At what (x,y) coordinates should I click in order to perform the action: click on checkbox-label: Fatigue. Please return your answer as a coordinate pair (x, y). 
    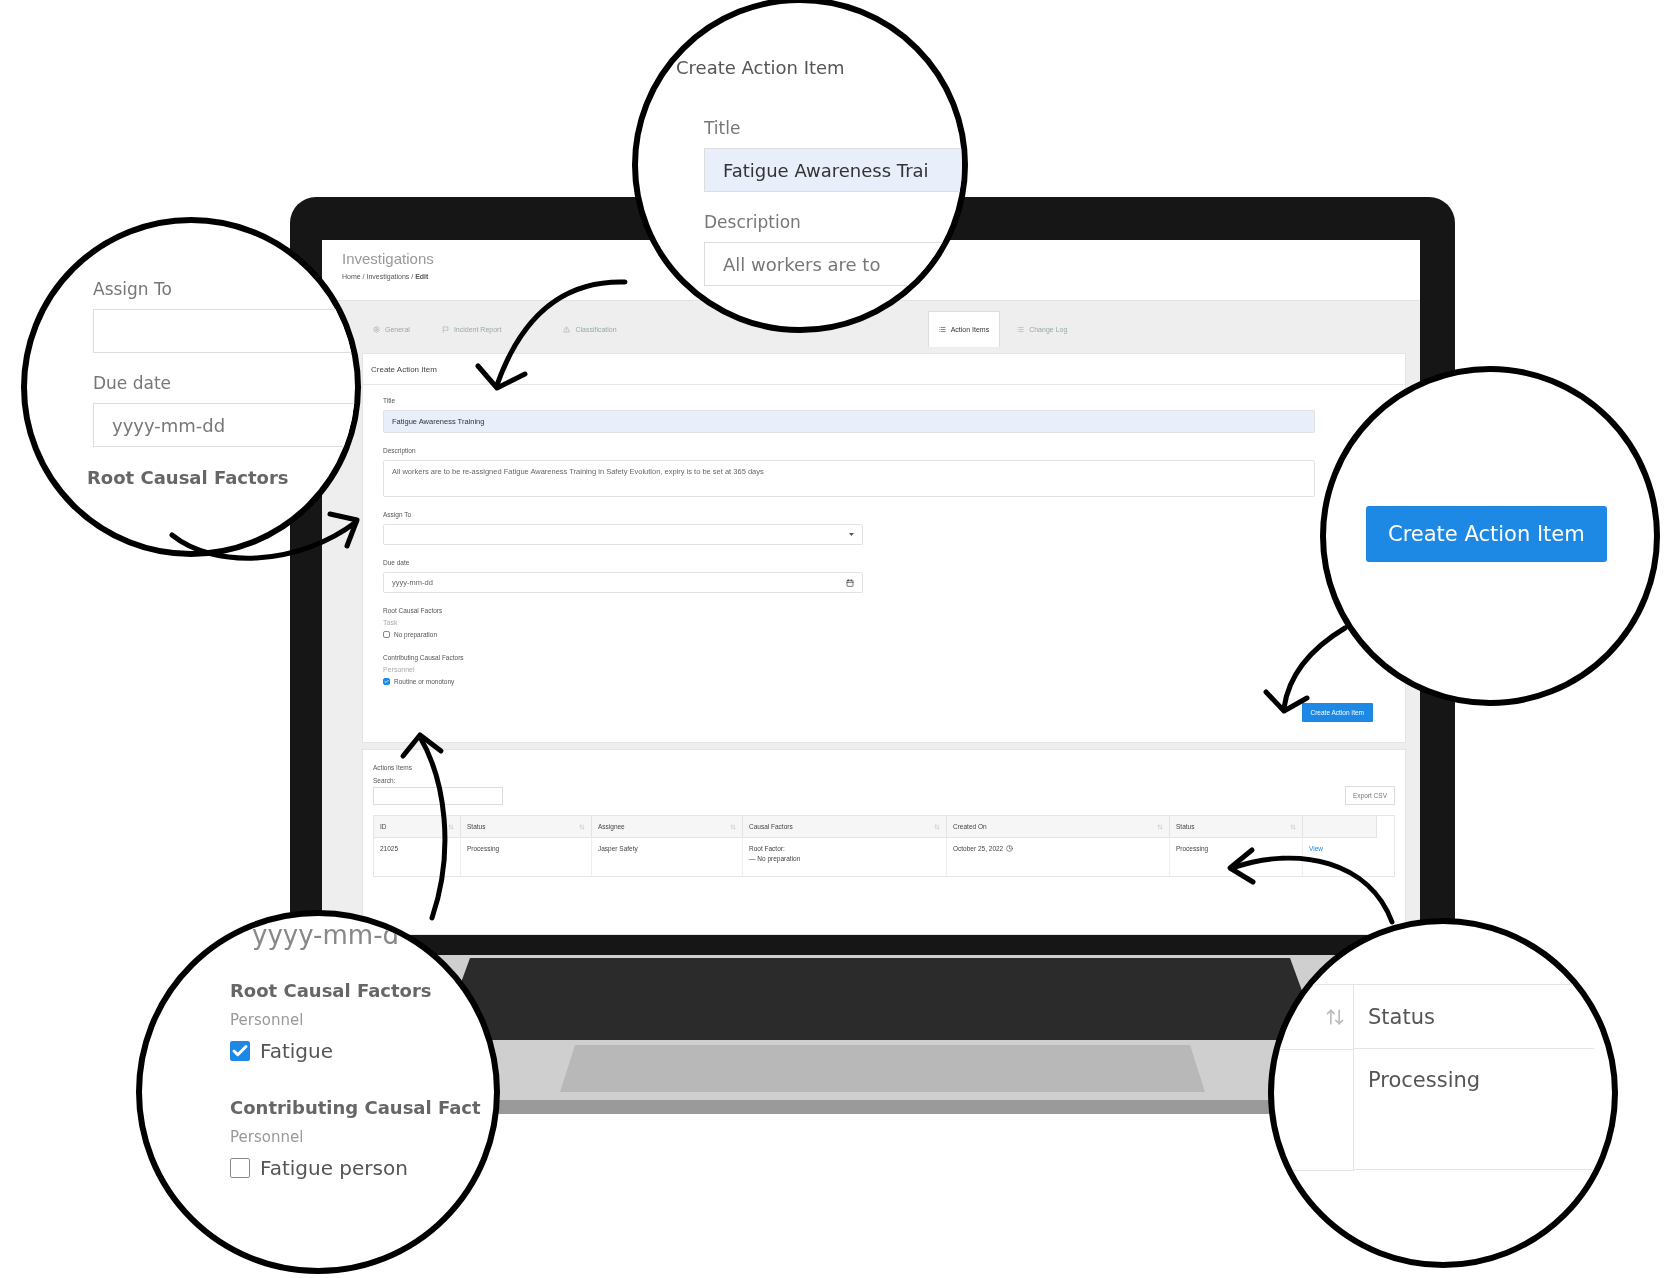
    Looking at the image, I should click on (296, 1051).